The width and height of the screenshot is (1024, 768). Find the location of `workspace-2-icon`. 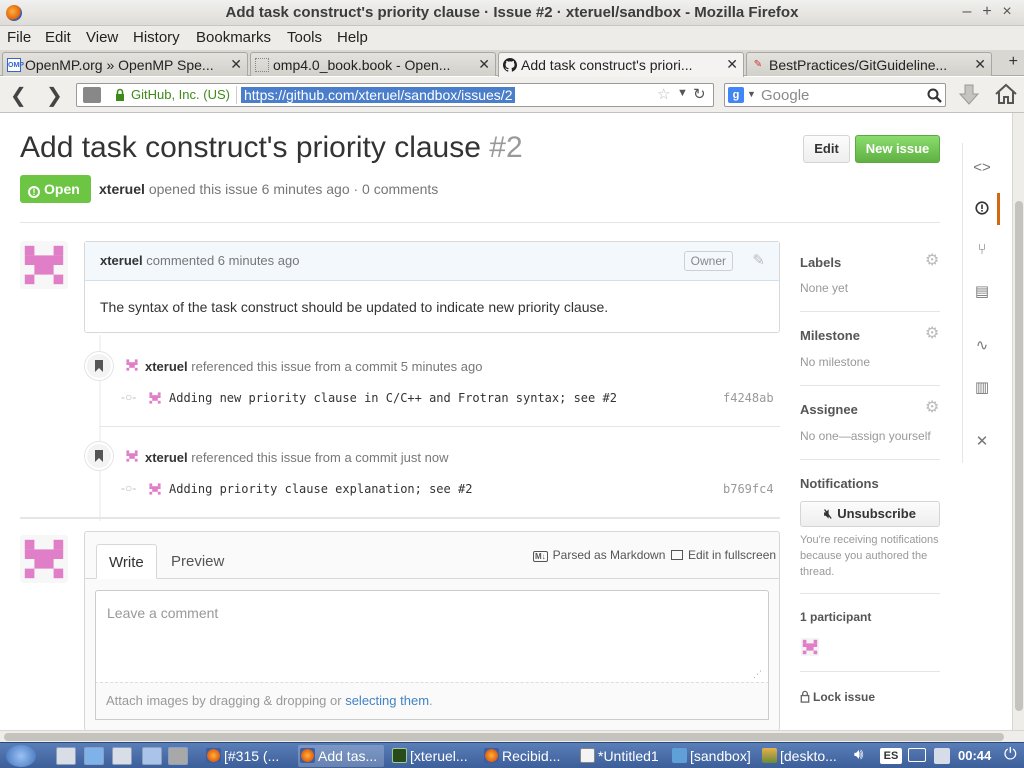

workspace-2-icon is located at coordinates (178, 756).